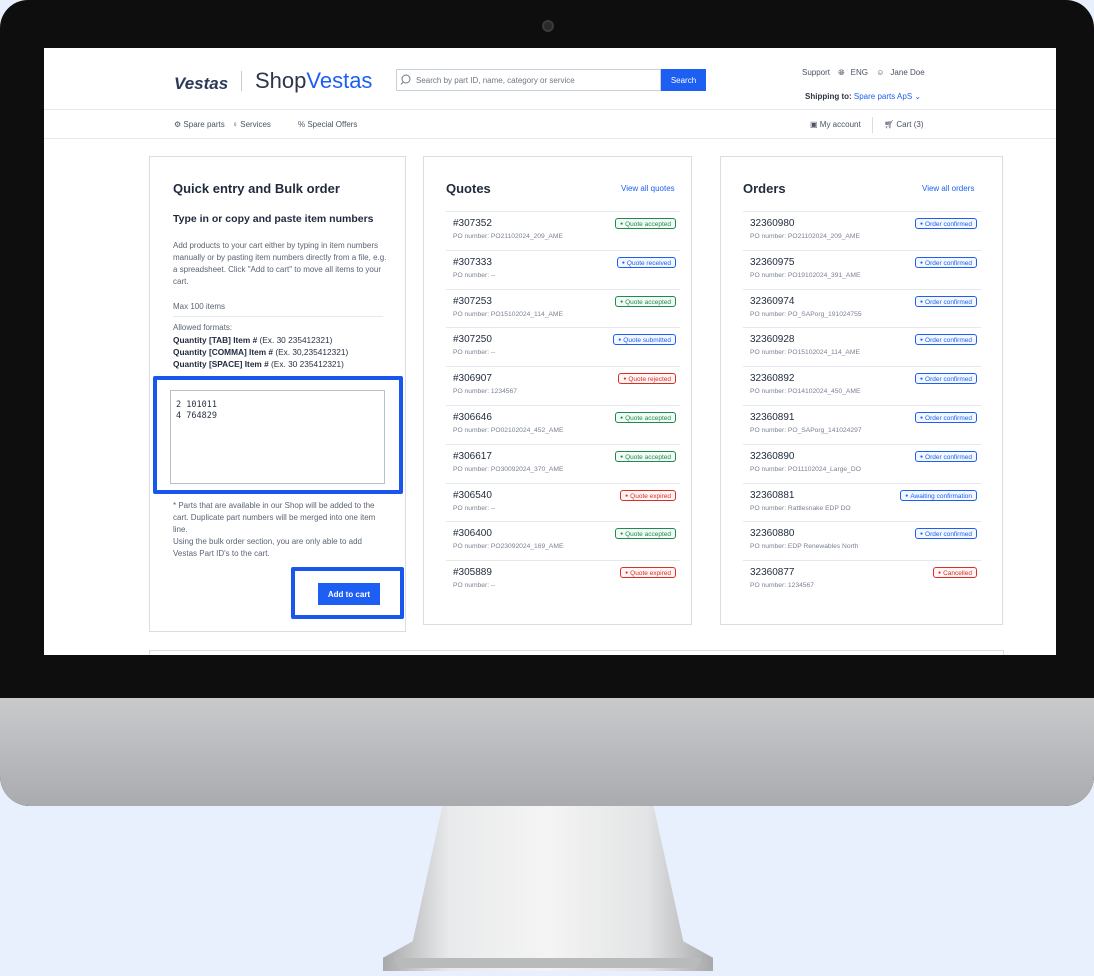 The image size is (1094, 976). Describe the element at coordinates (828, 96) in the screenshot. I see `shipping-label: Shipping to:` at that location.